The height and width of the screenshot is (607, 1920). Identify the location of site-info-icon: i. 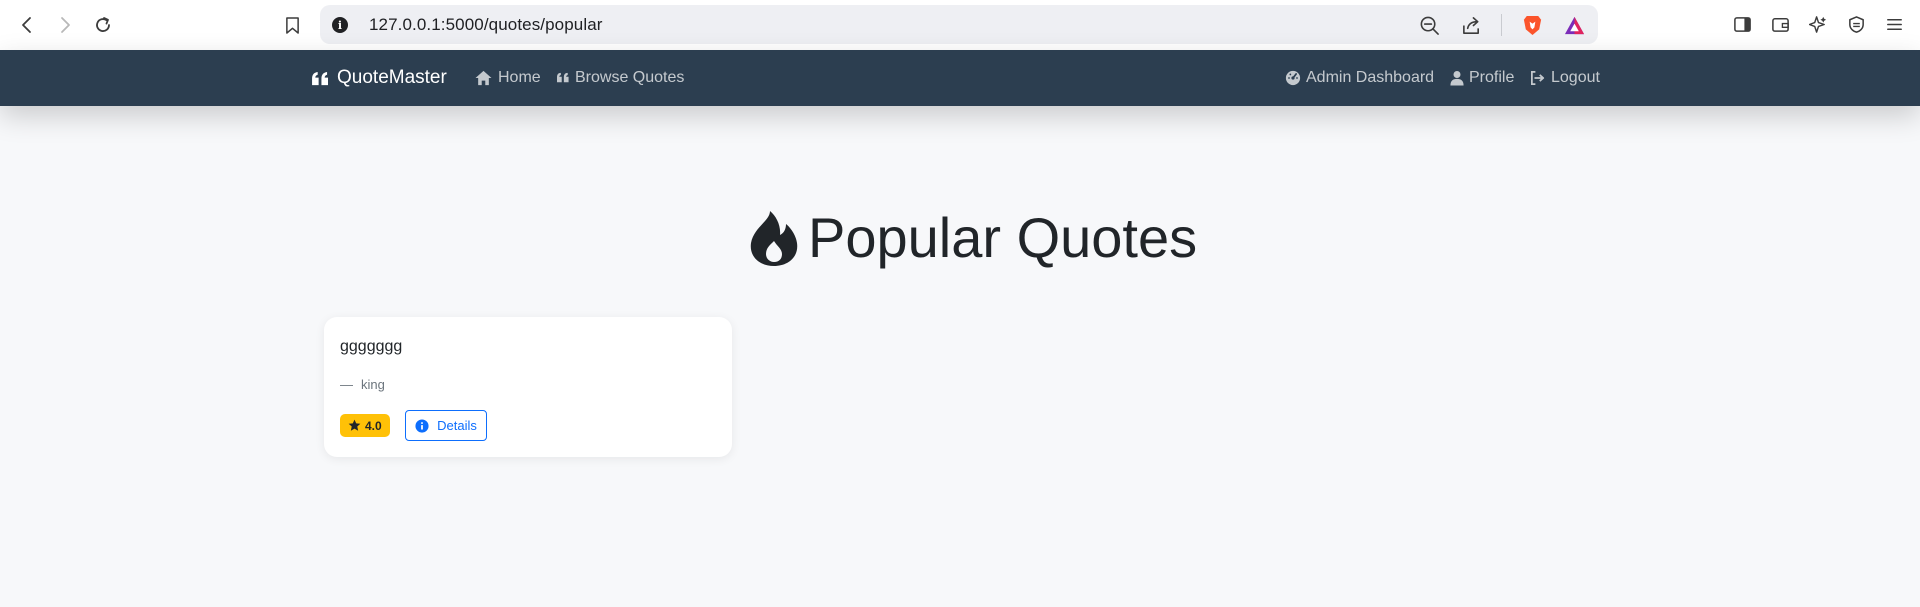
(340, 25).